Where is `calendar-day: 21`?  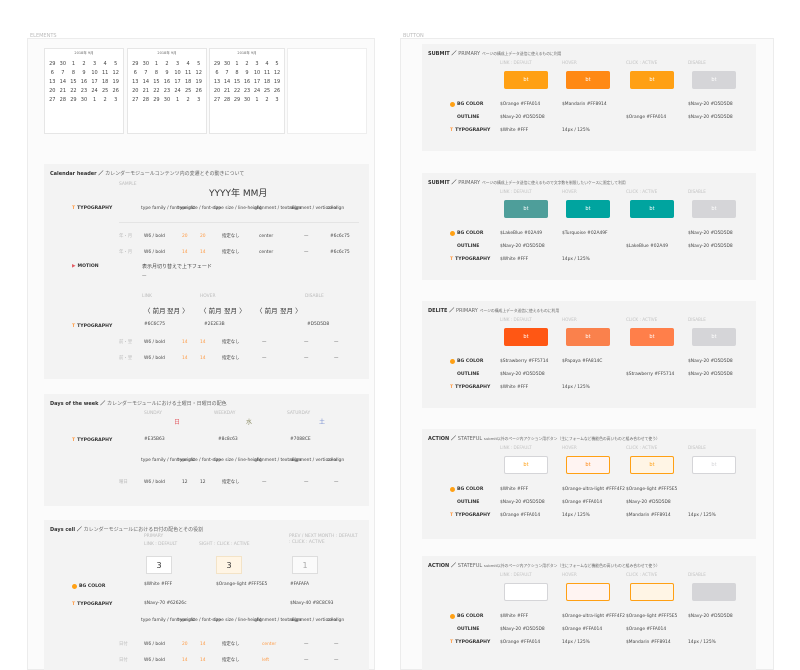
calendar-day: 21 is located at coordinates (227, 91).